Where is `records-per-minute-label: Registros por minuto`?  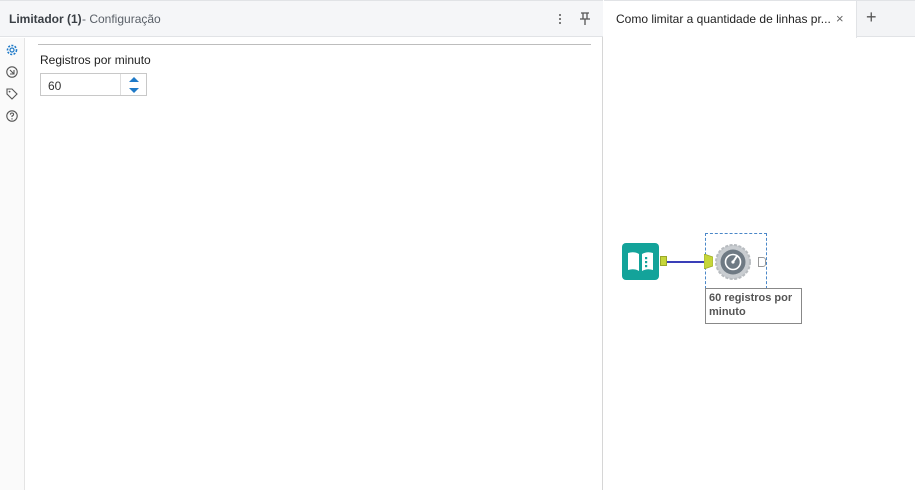 records-per-minute-label: Registros por minuto is located at coordinates (95, 60).